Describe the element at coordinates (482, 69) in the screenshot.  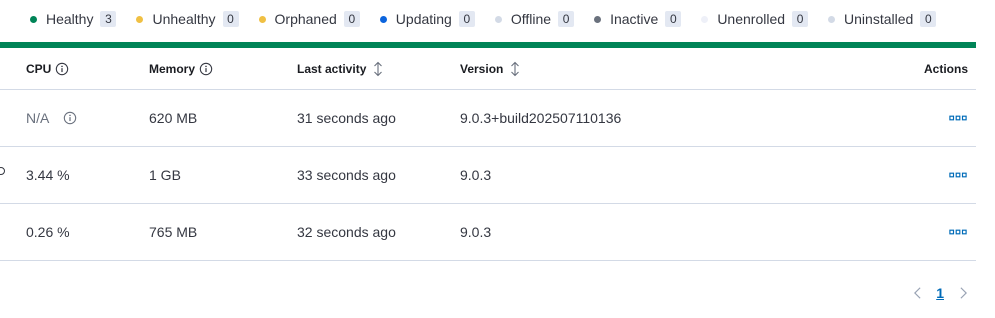
I see `column-header-label: Version` at that location.